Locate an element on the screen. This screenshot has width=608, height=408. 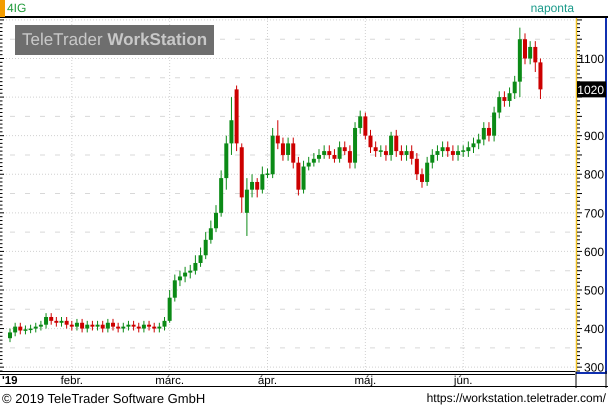
price-label: 500 is located at coordinates (594, 290).